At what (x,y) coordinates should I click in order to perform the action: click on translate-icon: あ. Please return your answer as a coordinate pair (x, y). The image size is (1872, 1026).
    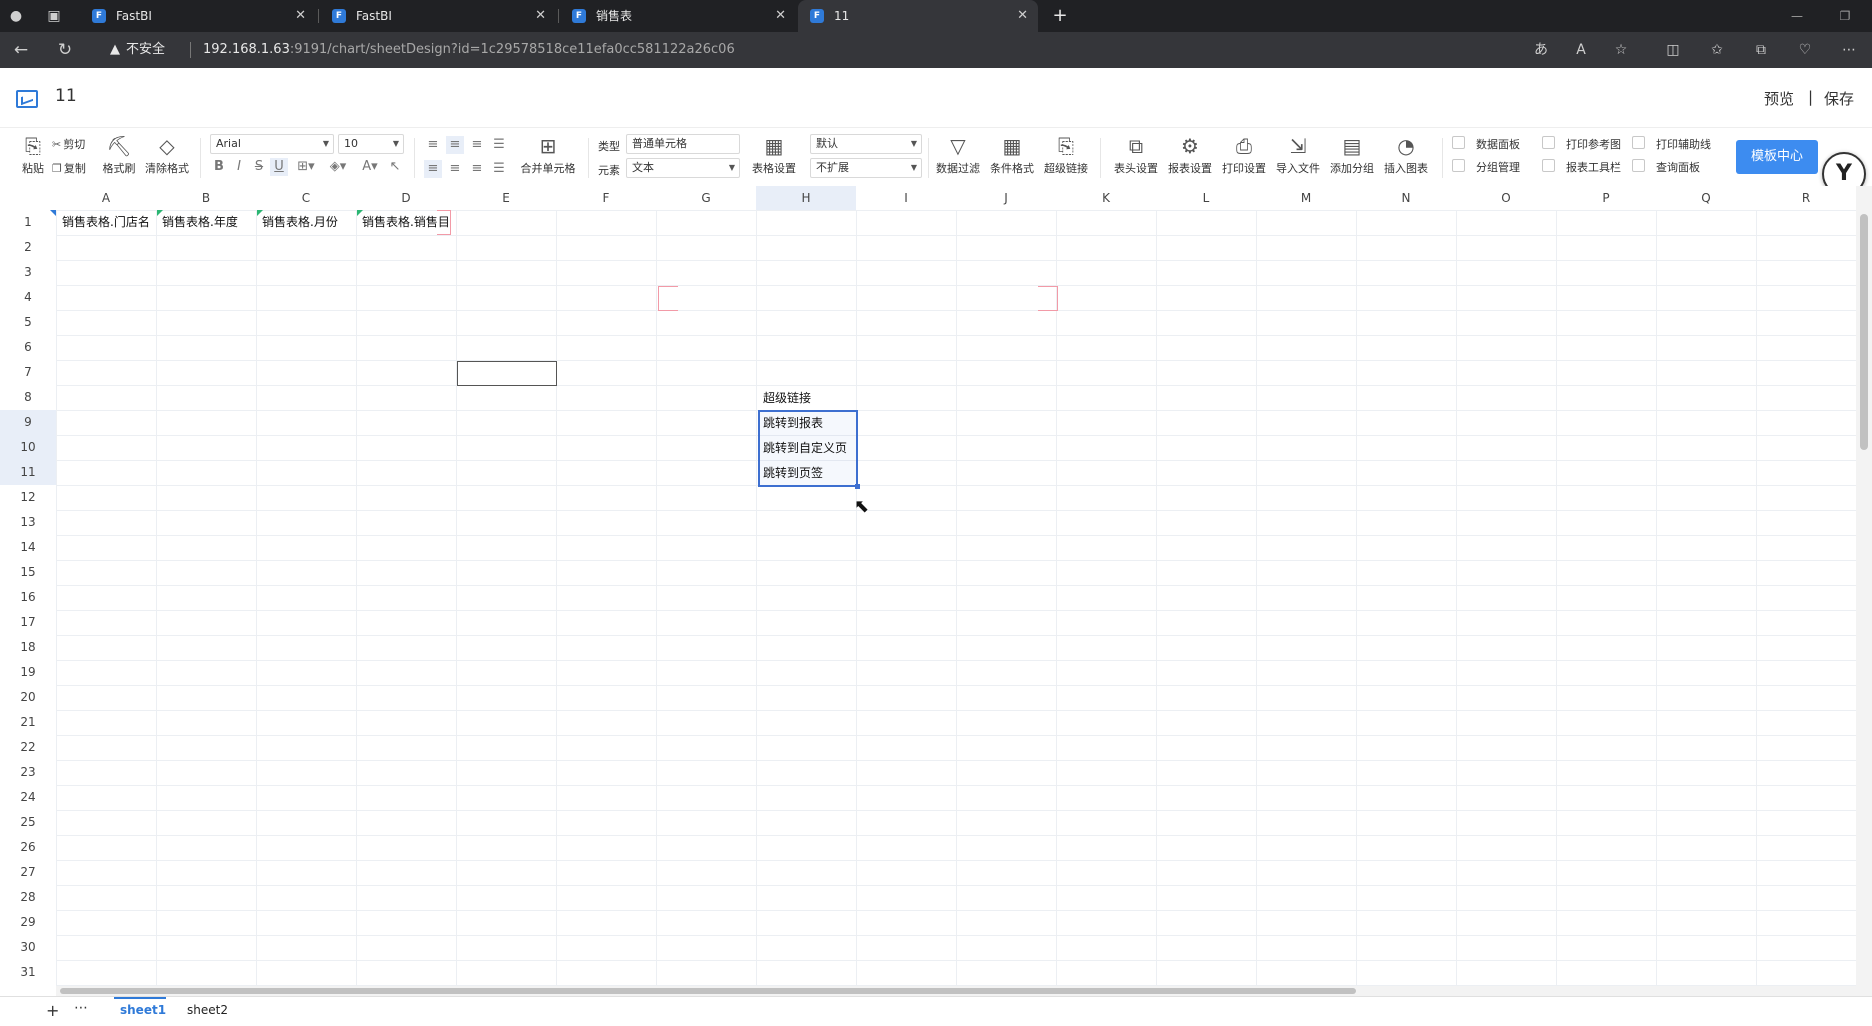
    Looking at the image, I should click on (1541, 50).